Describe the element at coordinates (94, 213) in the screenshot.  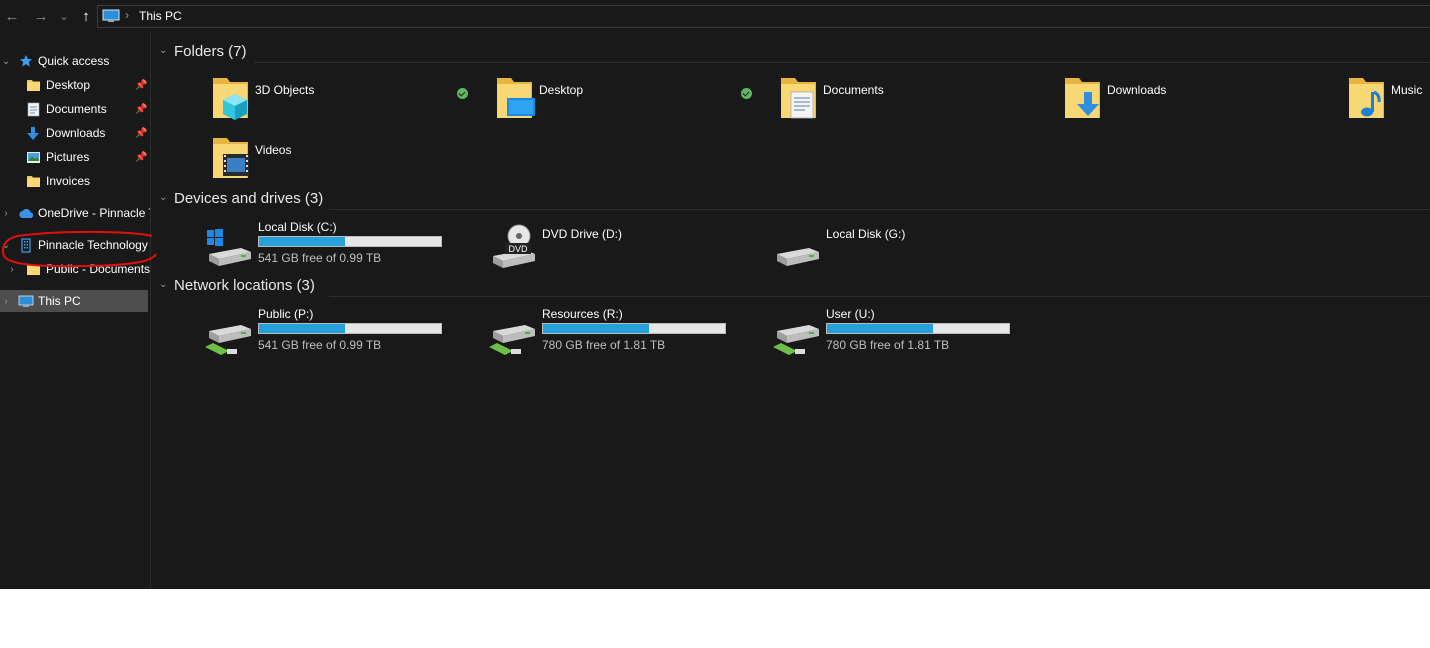
I see `sidebar-item-label: OneDrive - Pinnacle Technology` at that location.